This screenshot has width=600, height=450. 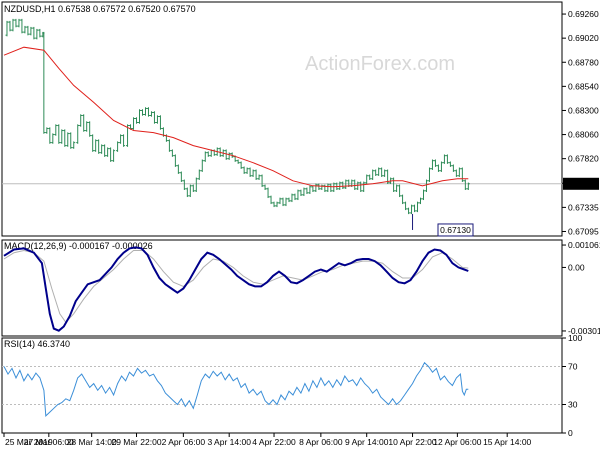 I want to click on x-tick-label: 10 Apr 22:00, so click(x=412, y=442).